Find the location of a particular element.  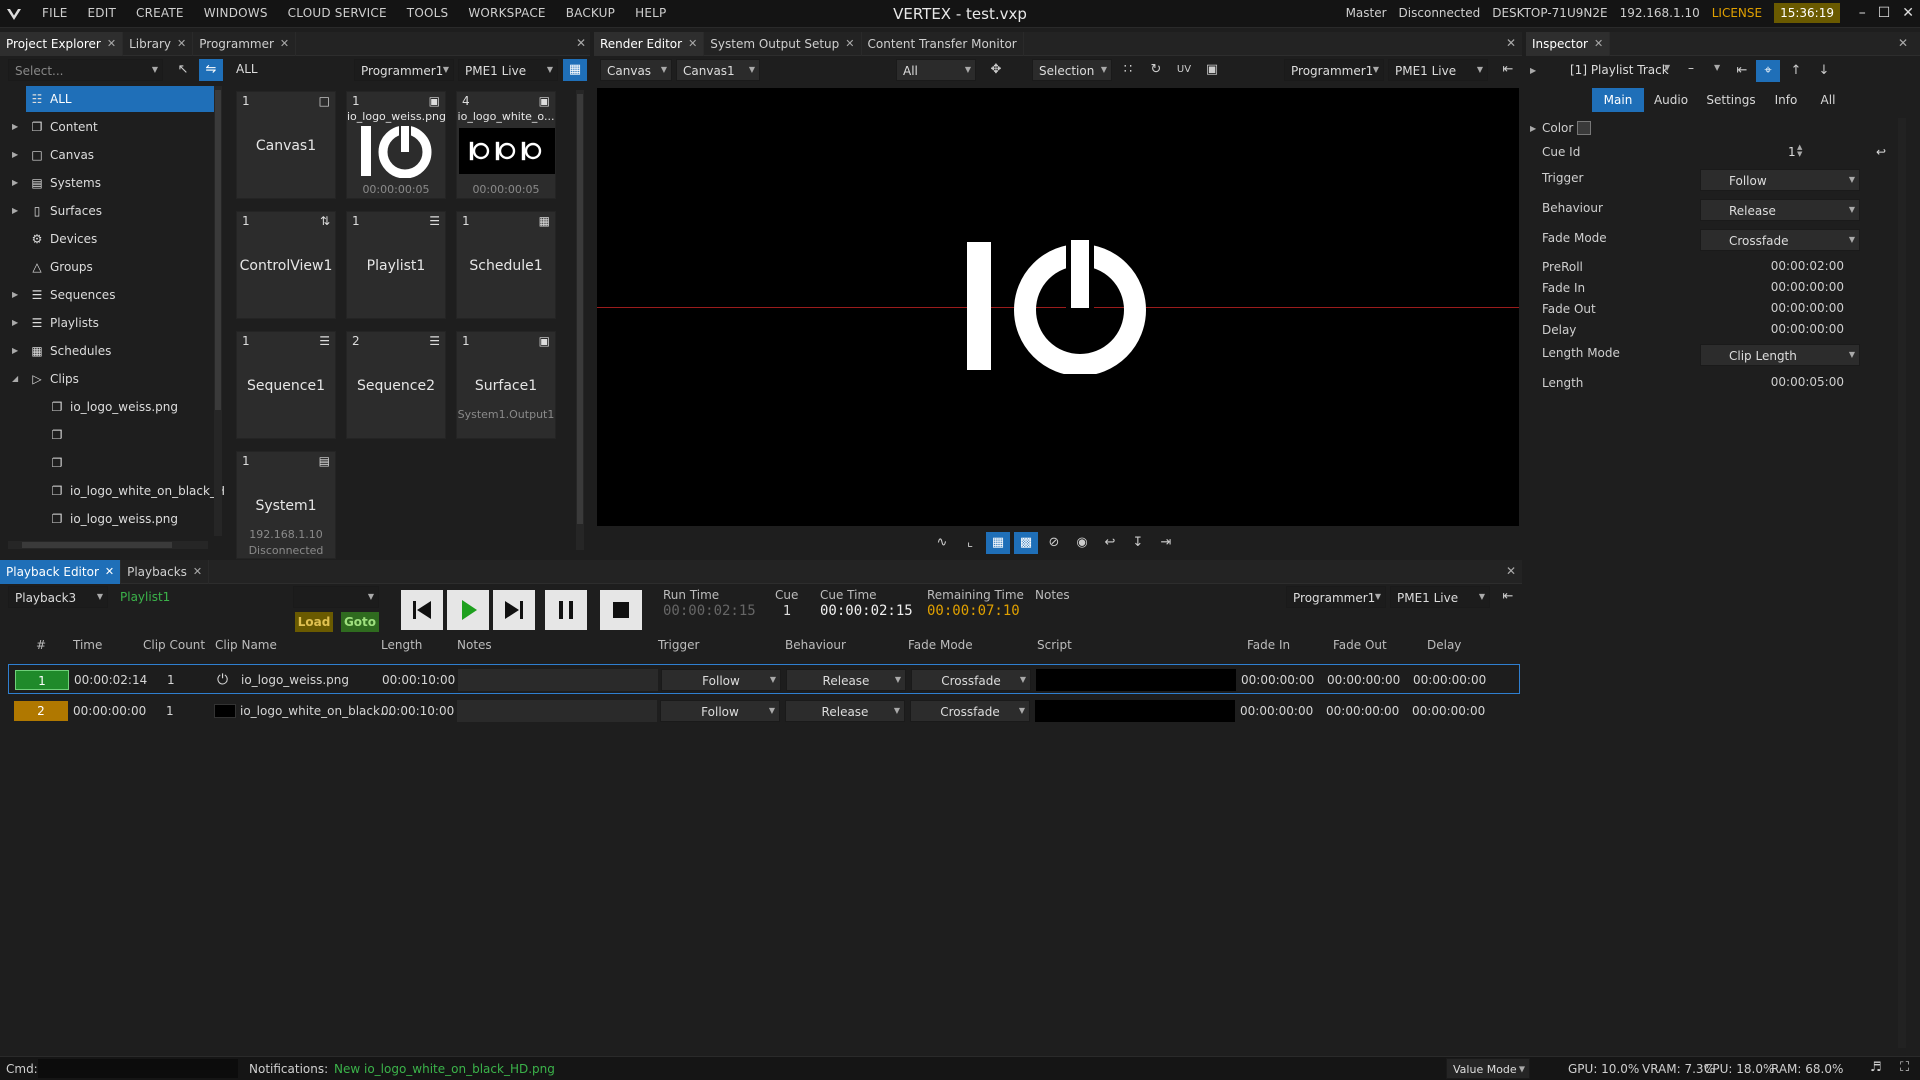

uv-icon: UV is located at coordinates (1184, 70).